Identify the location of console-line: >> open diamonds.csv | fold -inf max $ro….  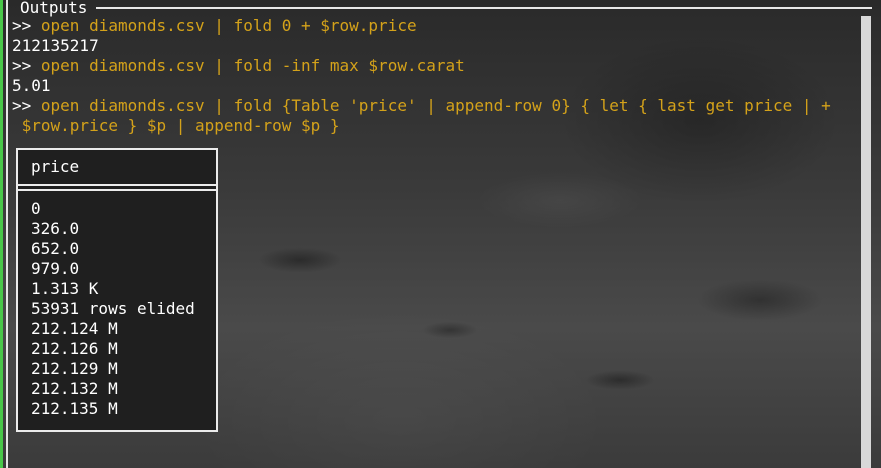
(435, 66).